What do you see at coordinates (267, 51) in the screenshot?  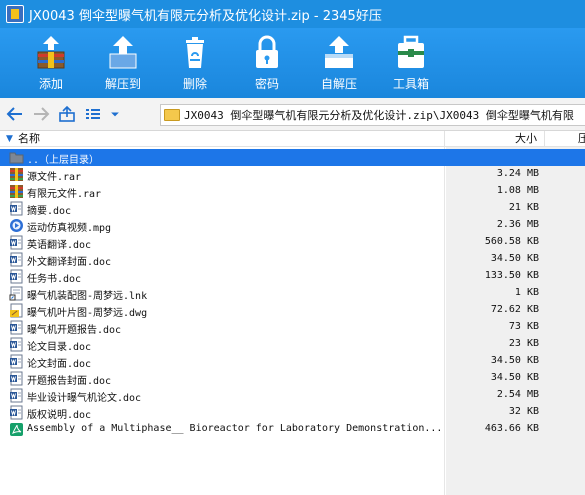 I see `lock-icon` at bounding box center [267, 51].